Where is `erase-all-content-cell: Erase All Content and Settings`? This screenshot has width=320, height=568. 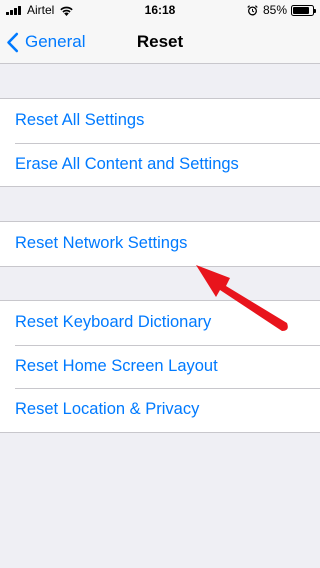
erase-all-content-cell: Erase All Content and Settings is located at coordinates (160, 164).